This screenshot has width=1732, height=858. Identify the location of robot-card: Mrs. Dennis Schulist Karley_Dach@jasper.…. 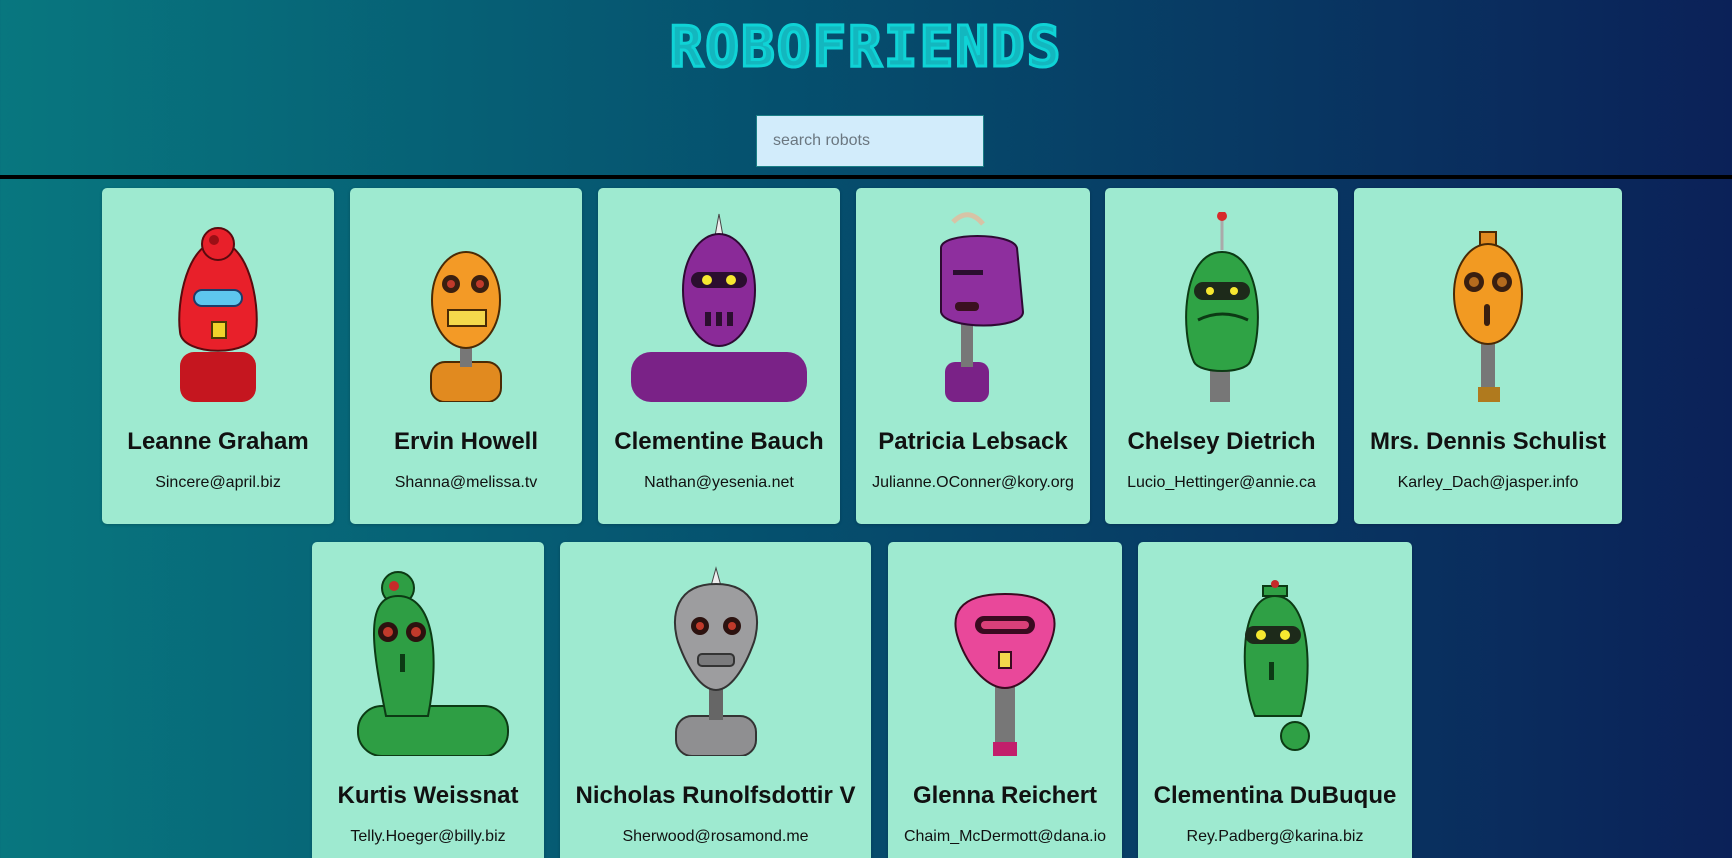
(1488, 356).